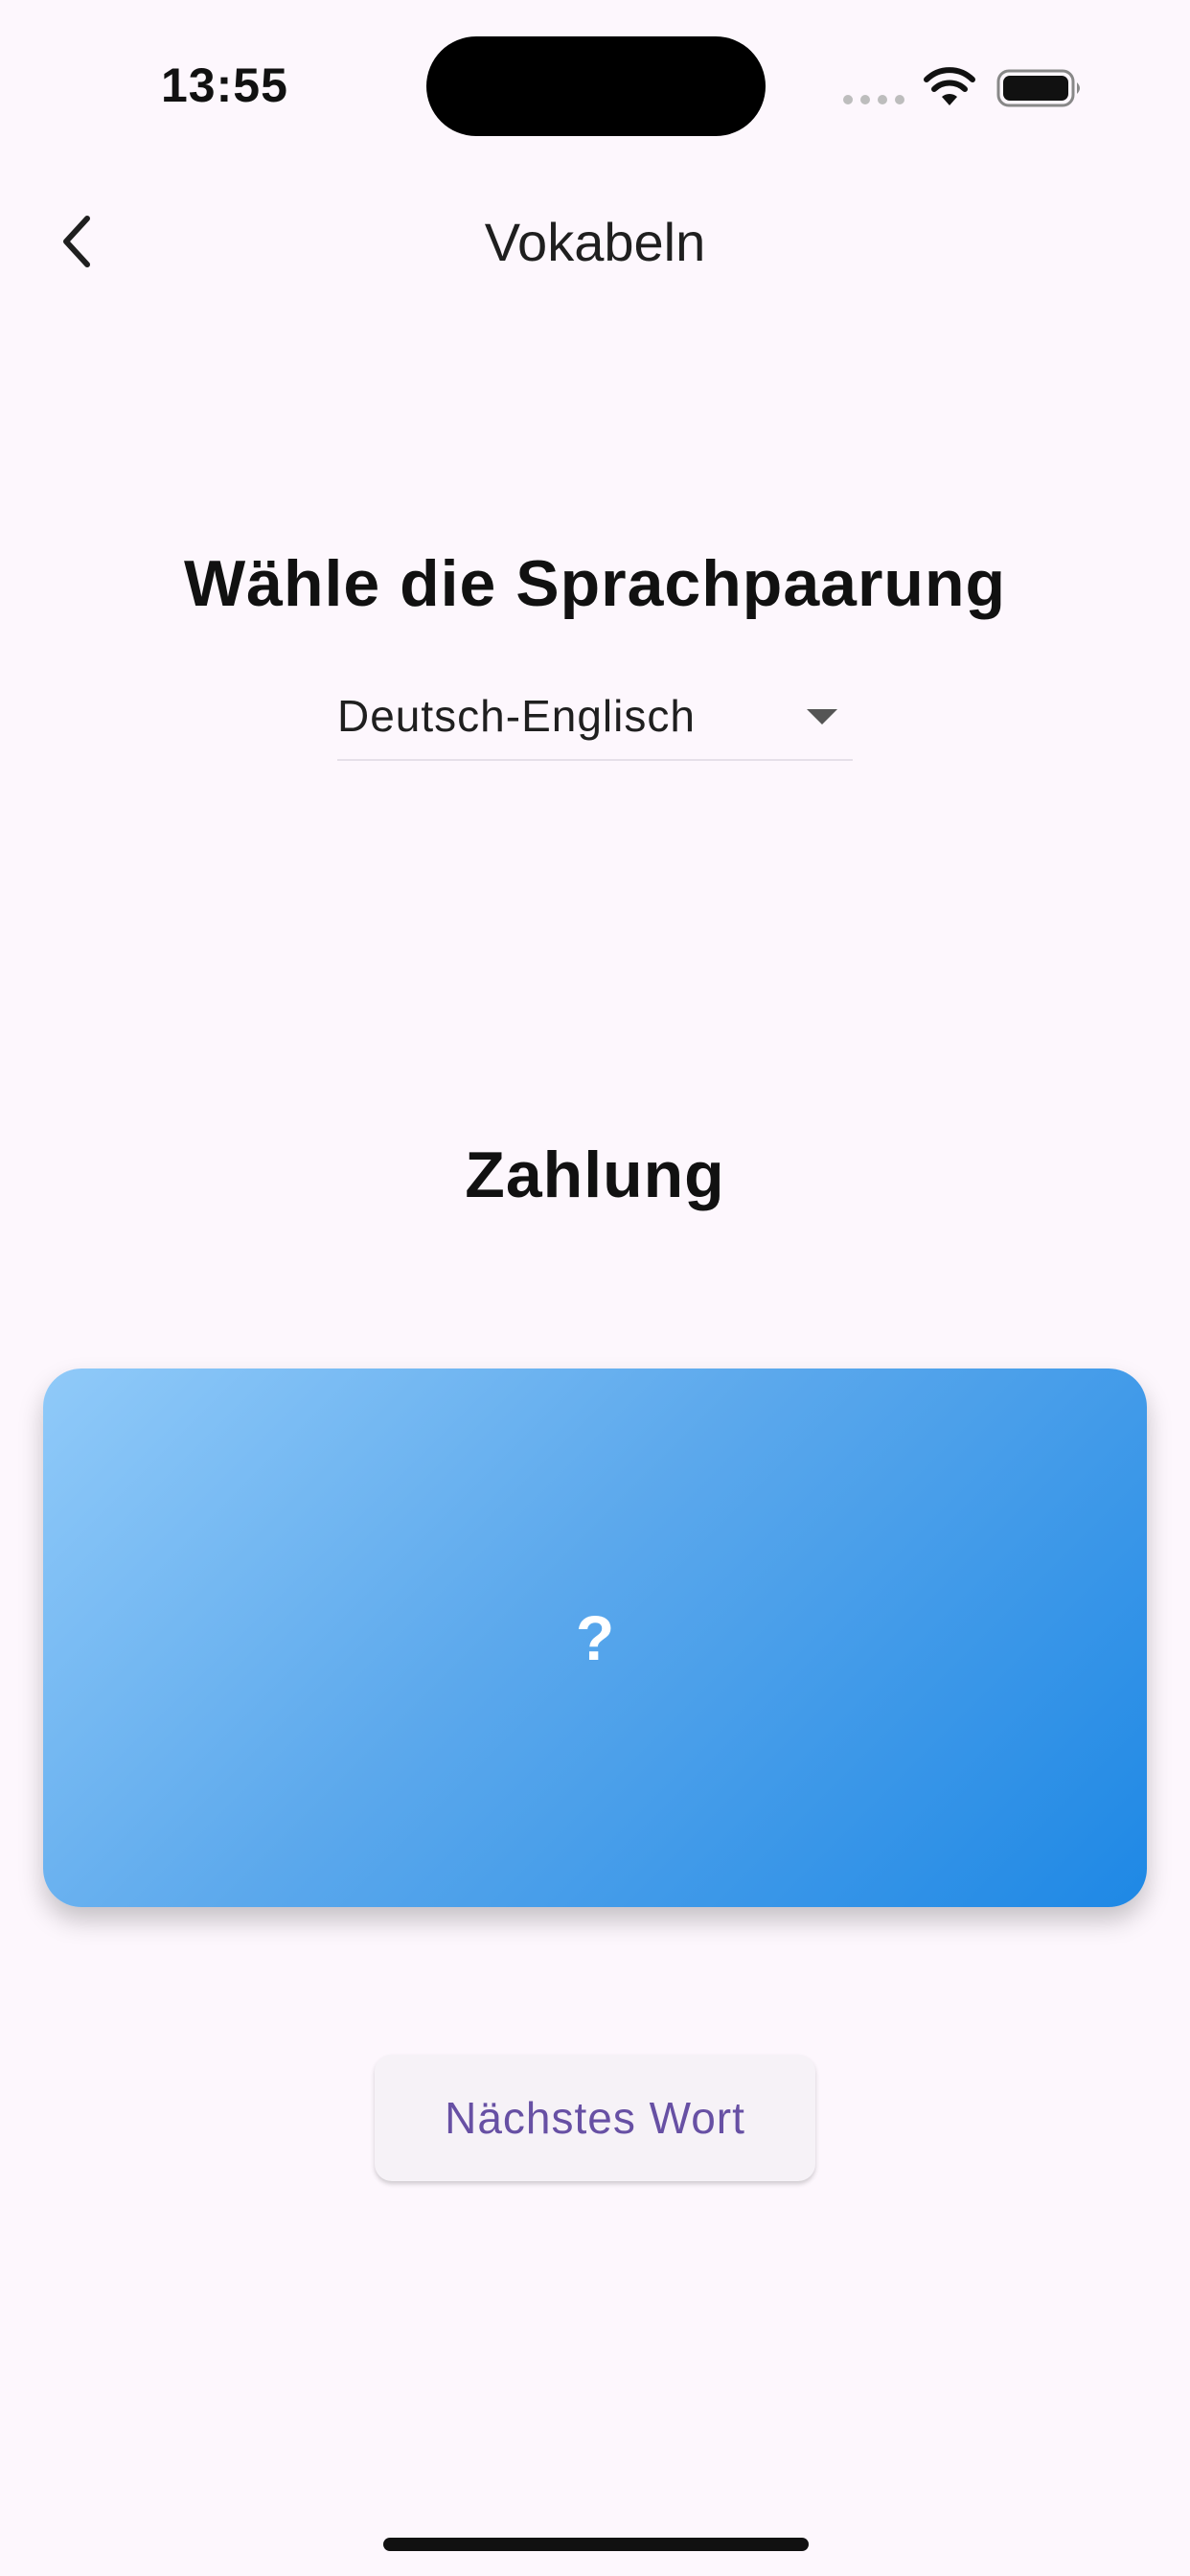 The width and height of the screenshot is (1190, 2576). What do you see at coordinates (516, 716) in the screenshot?
I see `dropdown-selected-value: Deutsch-Englisch` at bounding box center [516, 716].